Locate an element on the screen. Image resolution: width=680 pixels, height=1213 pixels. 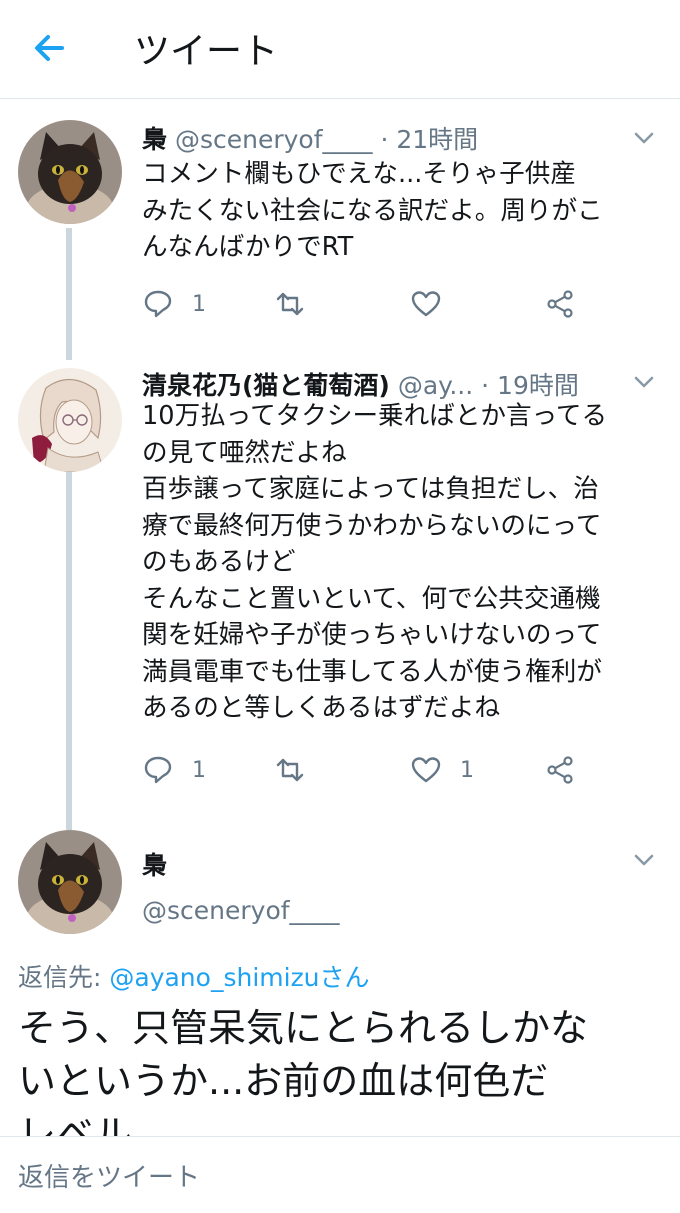
top-bar: ツイート is located at coordinates (340, 49).